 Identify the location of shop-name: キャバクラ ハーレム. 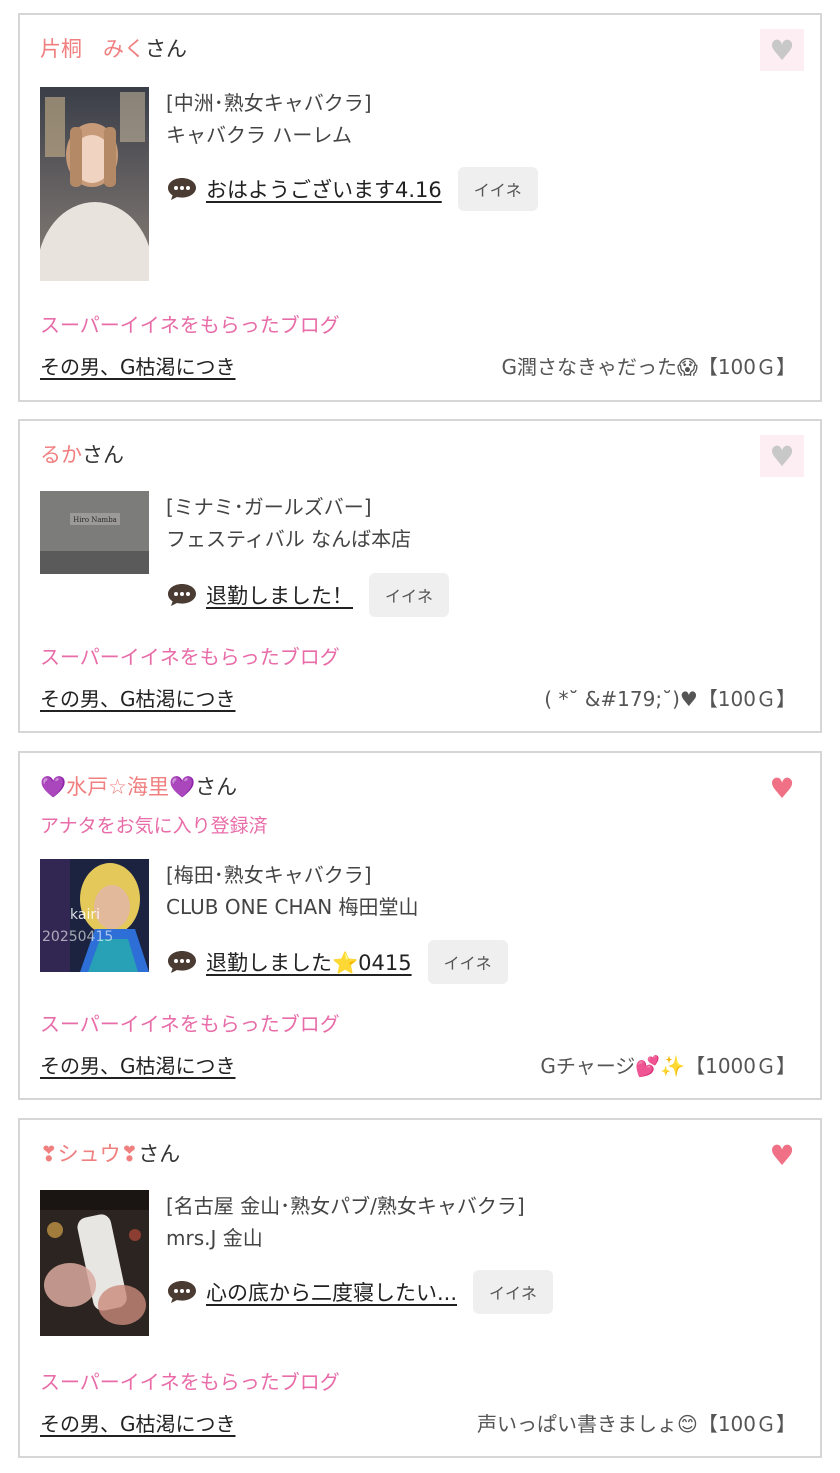
(269, 135).